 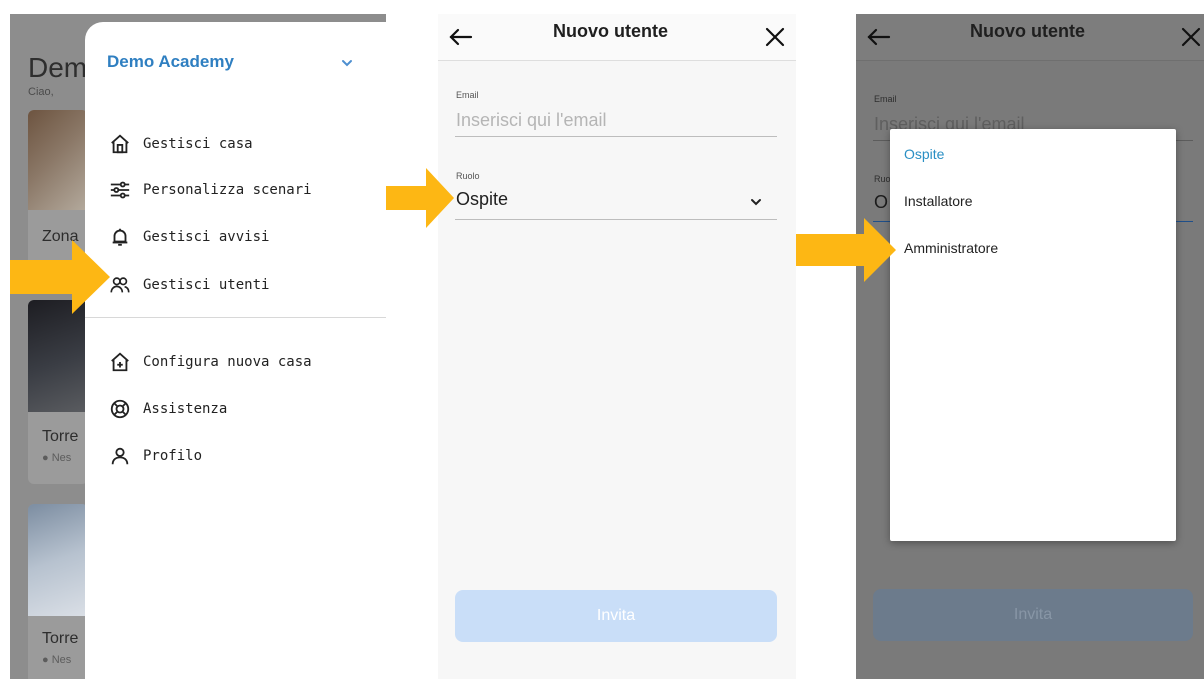 I want to click on dropdown-option-installatore: Installatore, so click(x=938, y=201).